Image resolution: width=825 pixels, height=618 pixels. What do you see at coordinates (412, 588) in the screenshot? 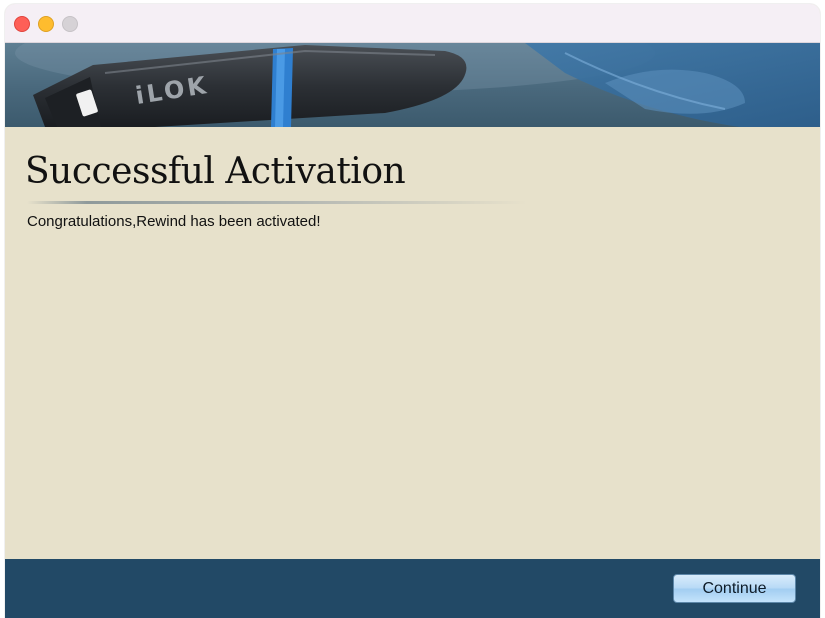
I see `footer-bar: Continue` at bounding box center [412, 588].